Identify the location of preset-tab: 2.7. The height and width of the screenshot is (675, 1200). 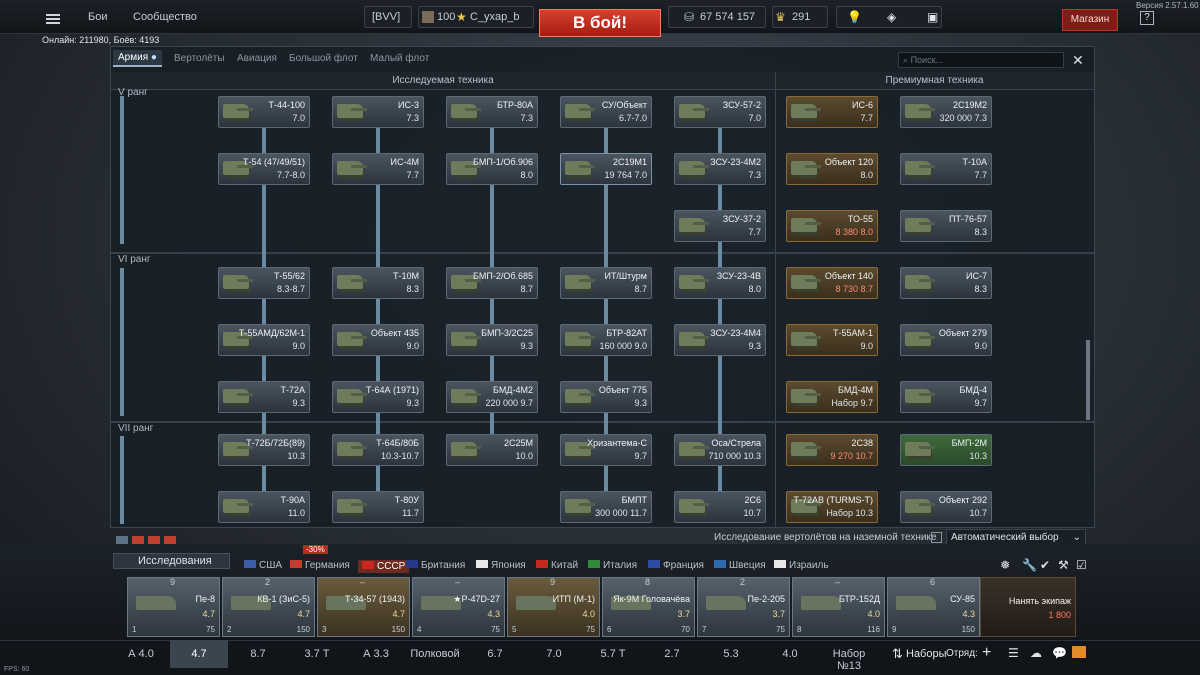
(672, 654).